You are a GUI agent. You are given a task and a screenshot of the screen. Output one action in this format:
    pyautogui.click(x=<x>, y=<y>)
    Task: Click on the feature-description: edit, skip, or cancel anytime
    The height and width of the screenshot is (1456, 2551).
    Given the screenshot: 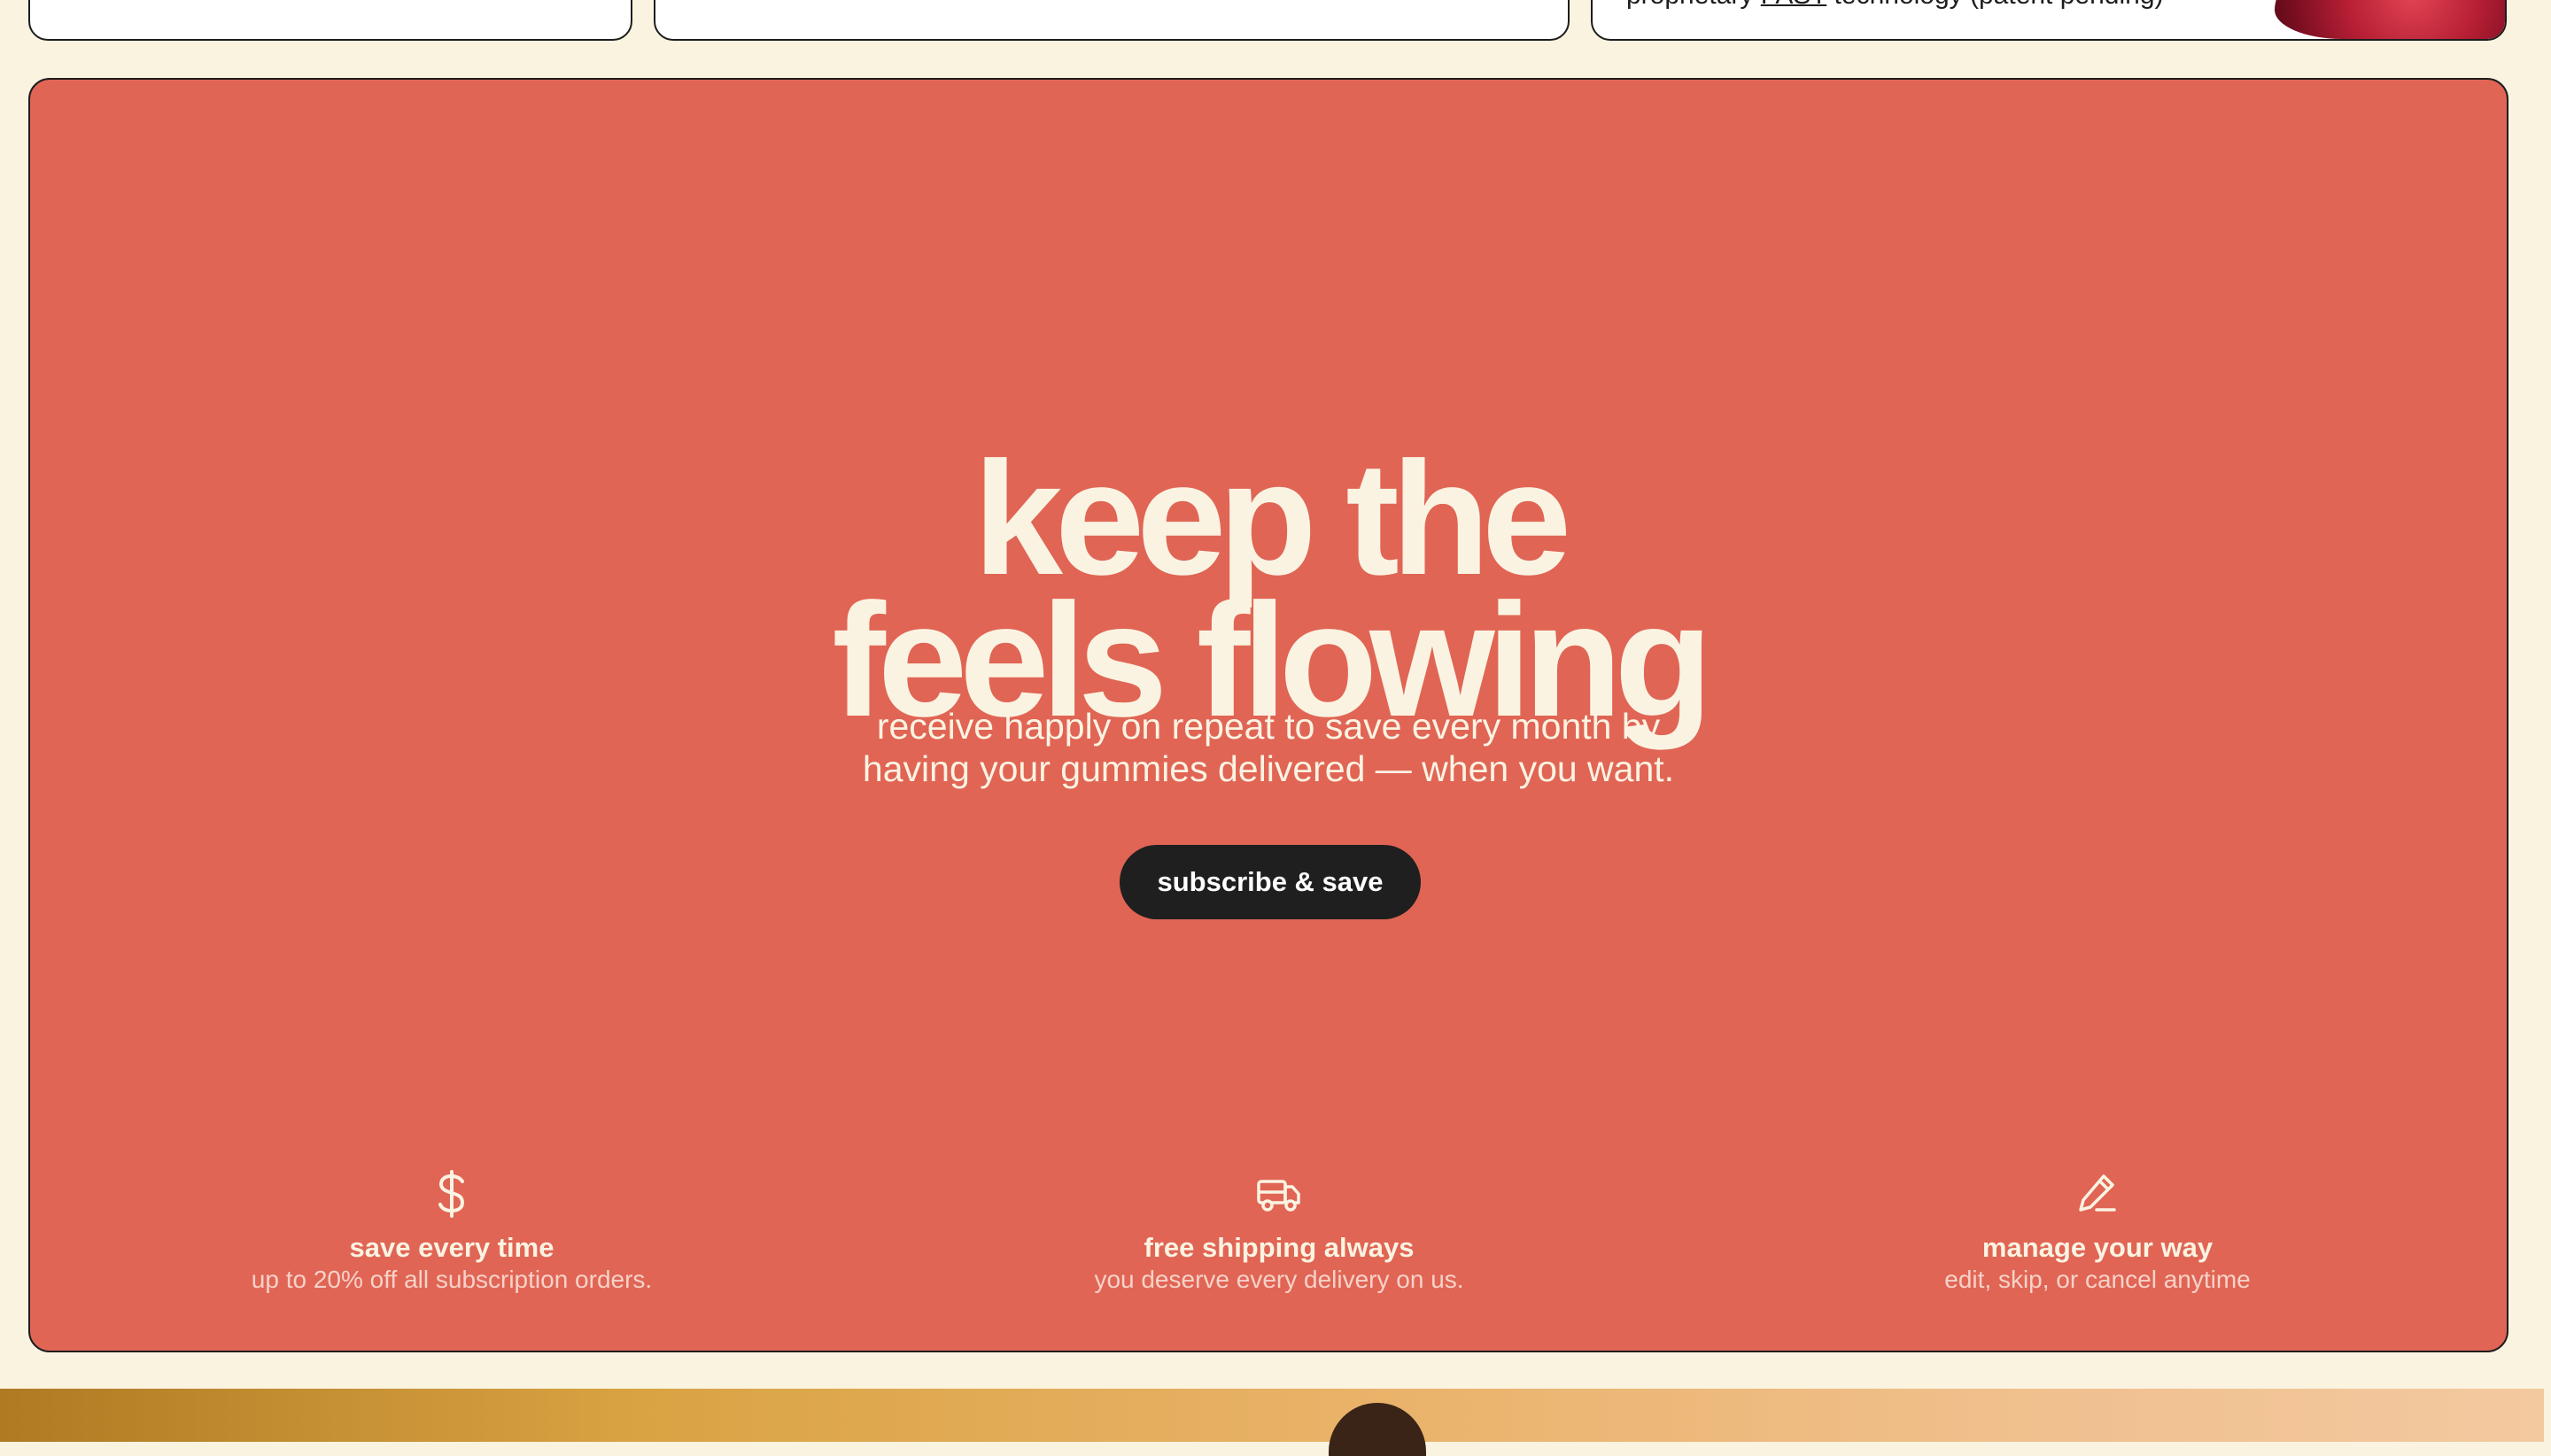 What is the action you would take?
    pyautogui.click(x=2097, y=1279)
    